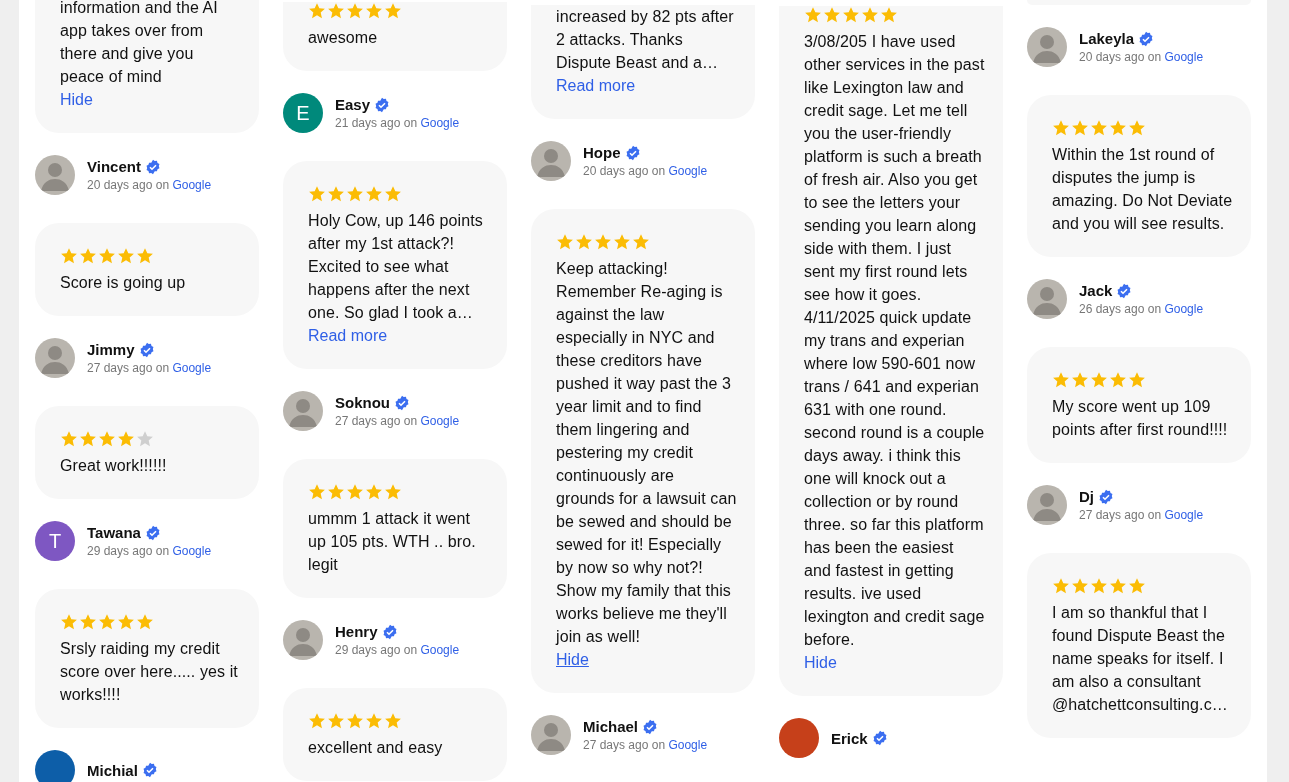 This screenshot has width=1289, height=782. Describe the element at coordinates (894, 341) in the screenshot. I see `review-text: 3/08/205 I have used other services in the past like Lexington law and credit sage. Let me tell you the user-friendly platform is such a breath of fresh air. Also you get to see the letters your sending you learn along side with them. I just sent my first round lets see how it goes. 4/11/2025 quick update my trans and experian where low 590-601 now trans / 641 and experian 631 with one round. second round is a couple days away. i think this one will knock out a collection or by round three. so far this platform has been the easiest and fastest in getting results. ive used lexington and credit sage before.` at that location.